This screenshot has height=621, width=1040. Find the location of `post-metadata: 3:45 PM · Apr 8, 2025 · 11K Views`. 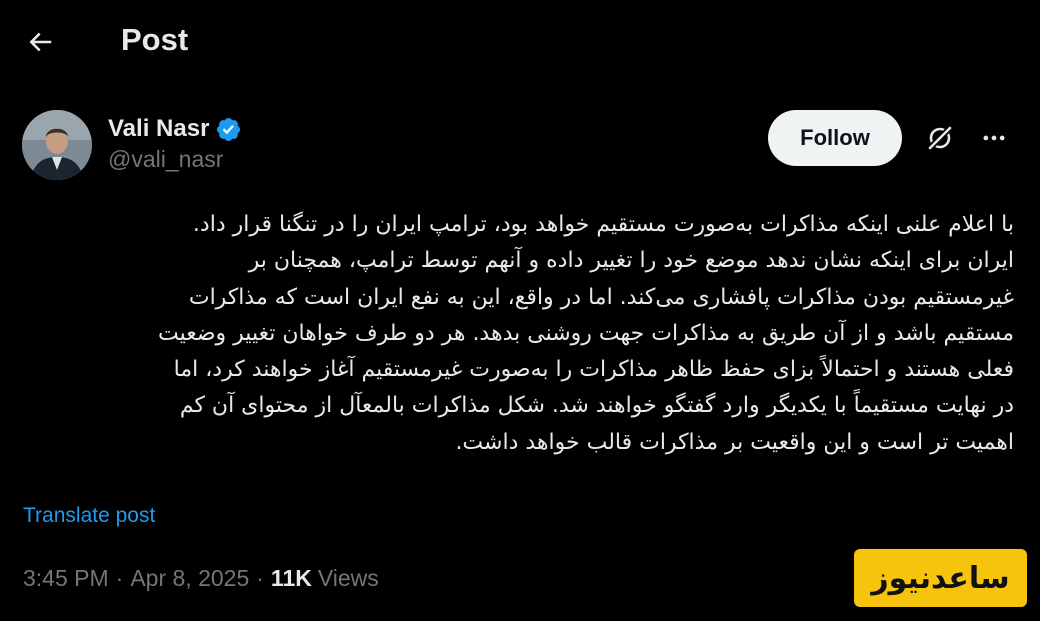

post-metadata: 3:45 PM · Apr 8, 2025 · 11K Views is located at coordinates (201, 578).